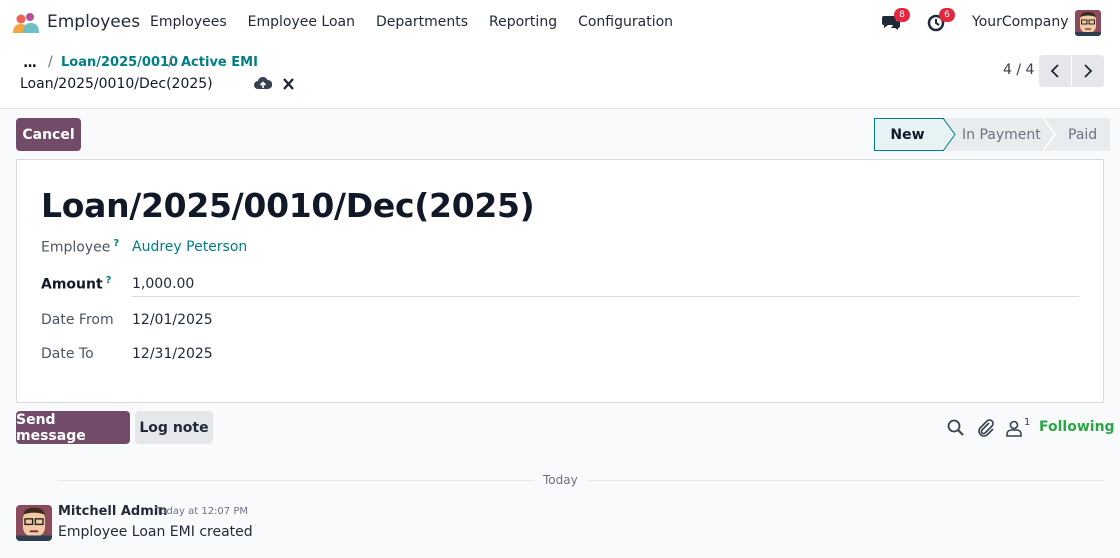  Describe the element at coordinates (76, 247) in the screenshot. I see `employee-label-text: Employee` at that location.